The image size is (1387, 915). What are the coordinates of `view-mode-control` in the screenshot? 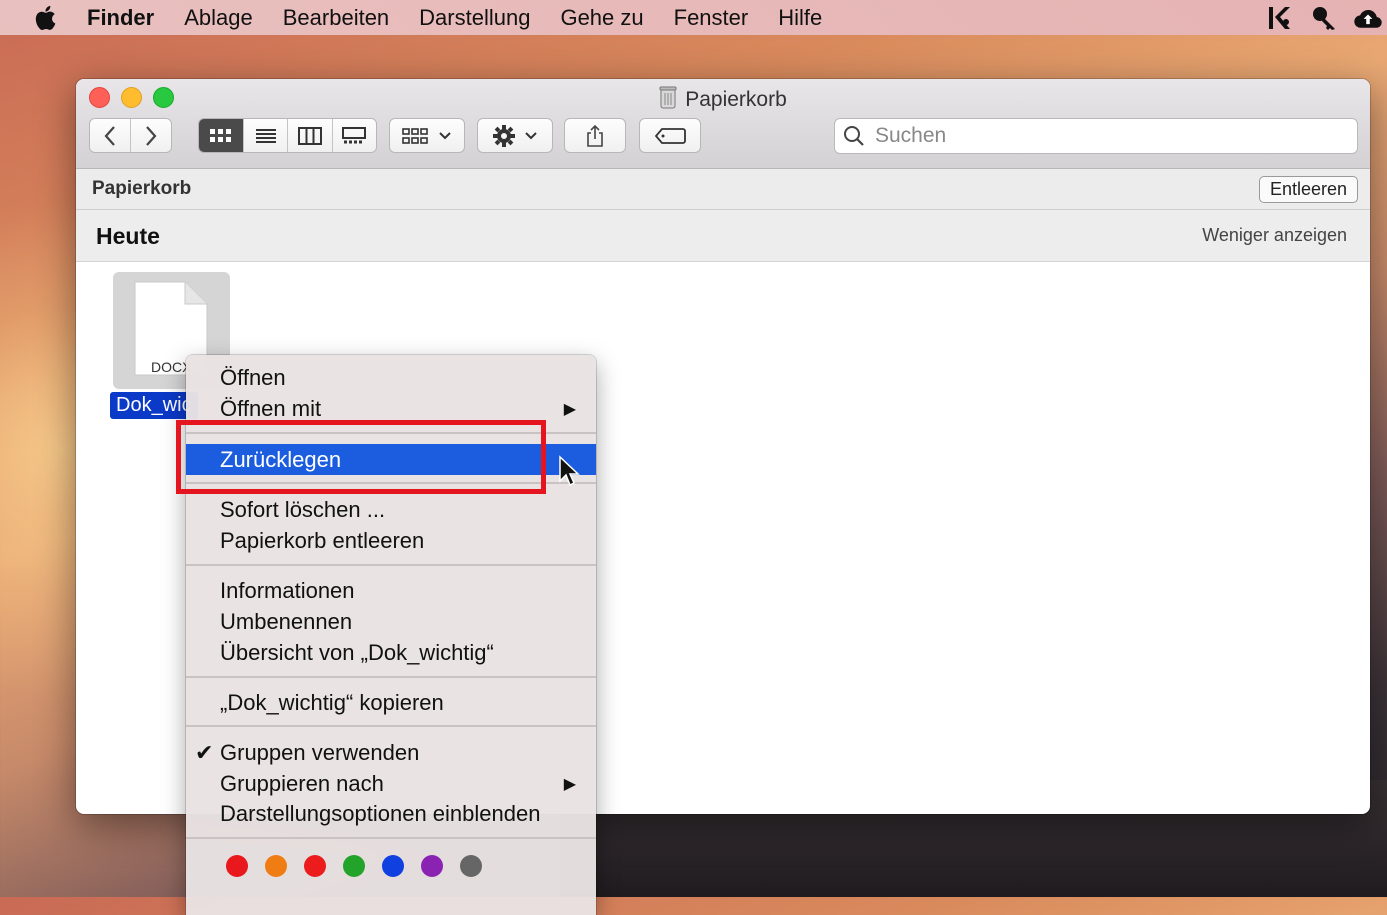 It's located at (287, 135).